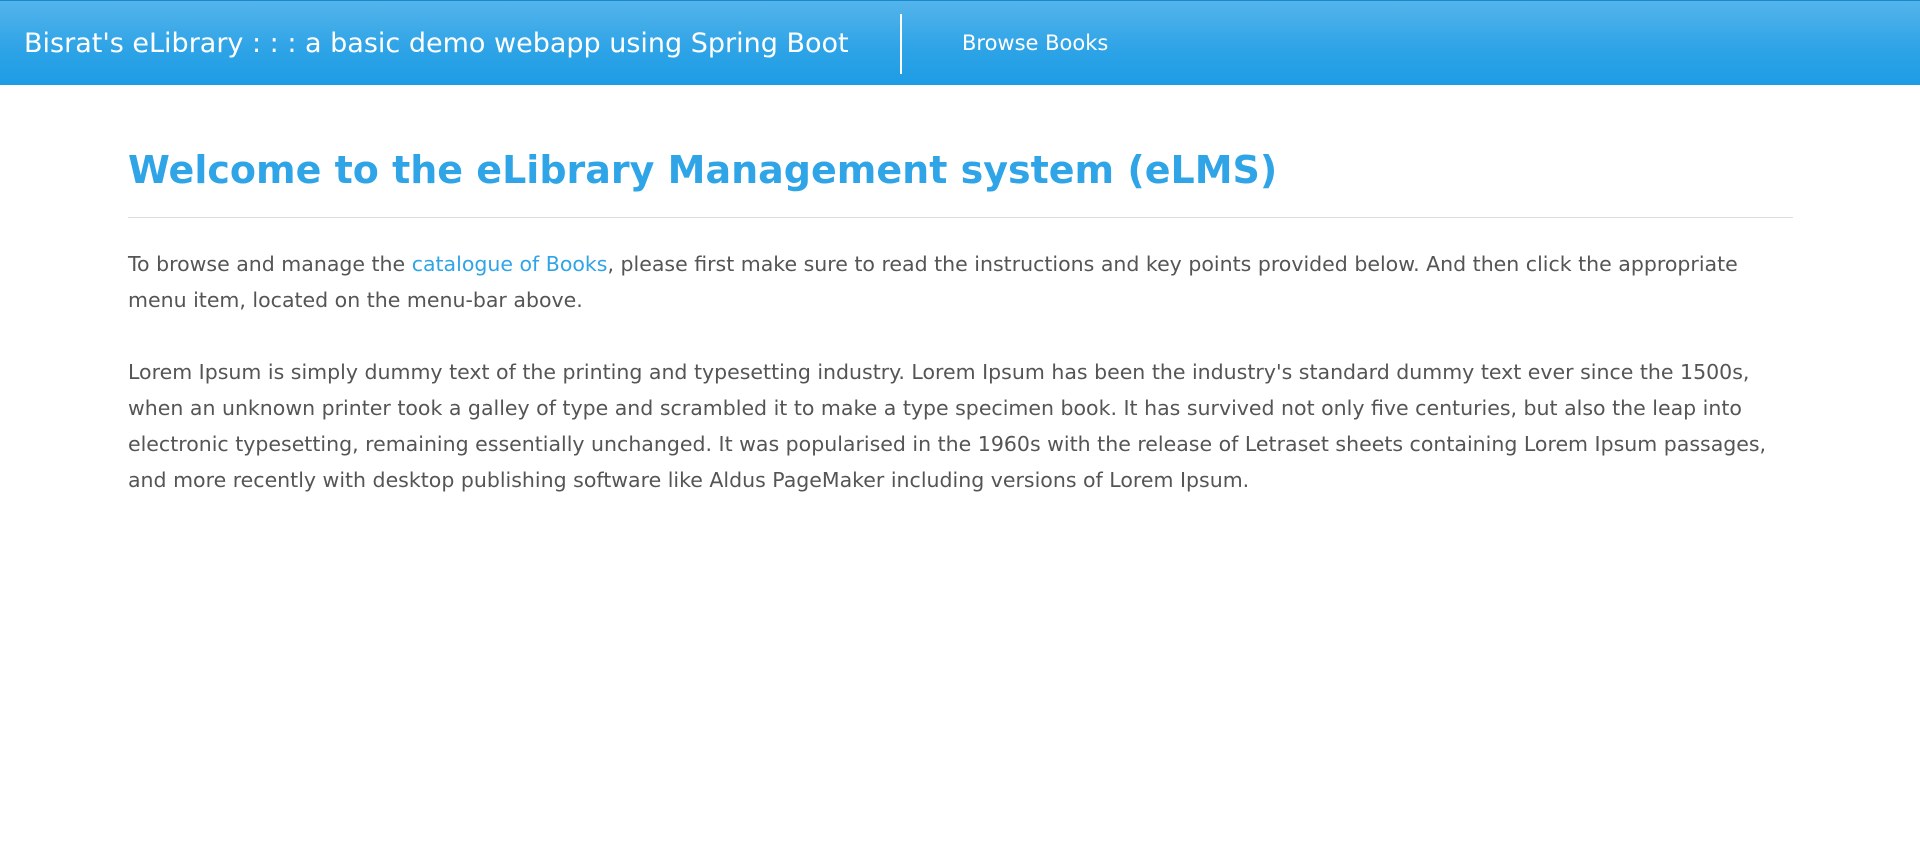 The height and width of the screenshot is (843, 1920). Describe the element at coordinates (901, 44) in the screenshot. I see `navbar-divider` at that location.